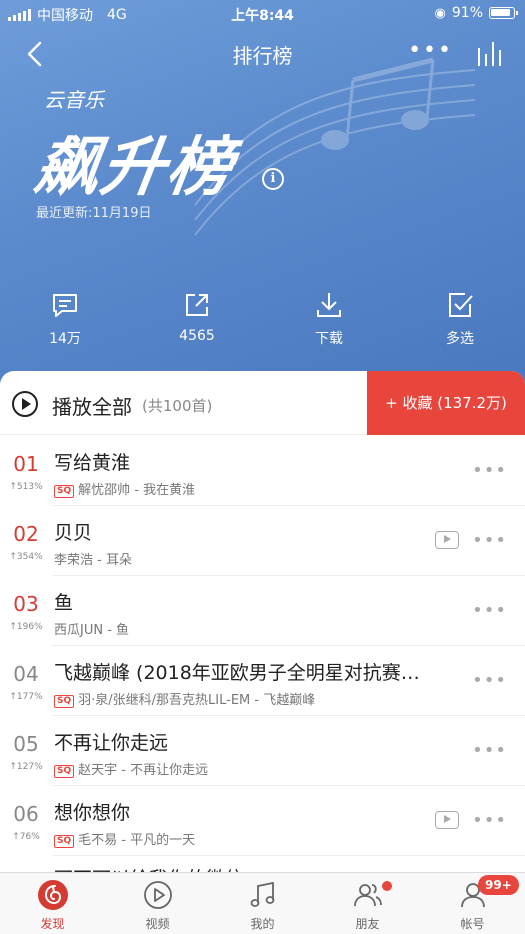 The image size is (525, 934). Describe the element at coordinates (503, 13) in the screenshot. I see `battery-icon` at that location.